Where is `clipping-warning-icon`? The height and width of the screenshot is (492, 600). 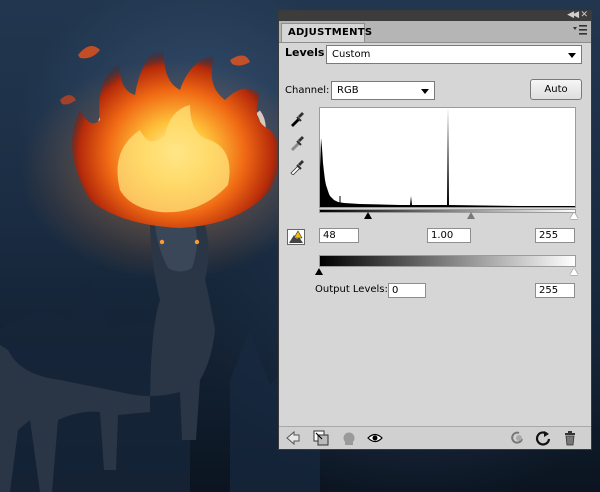
clipping-warning-icon is located at coordinates (296, 237).